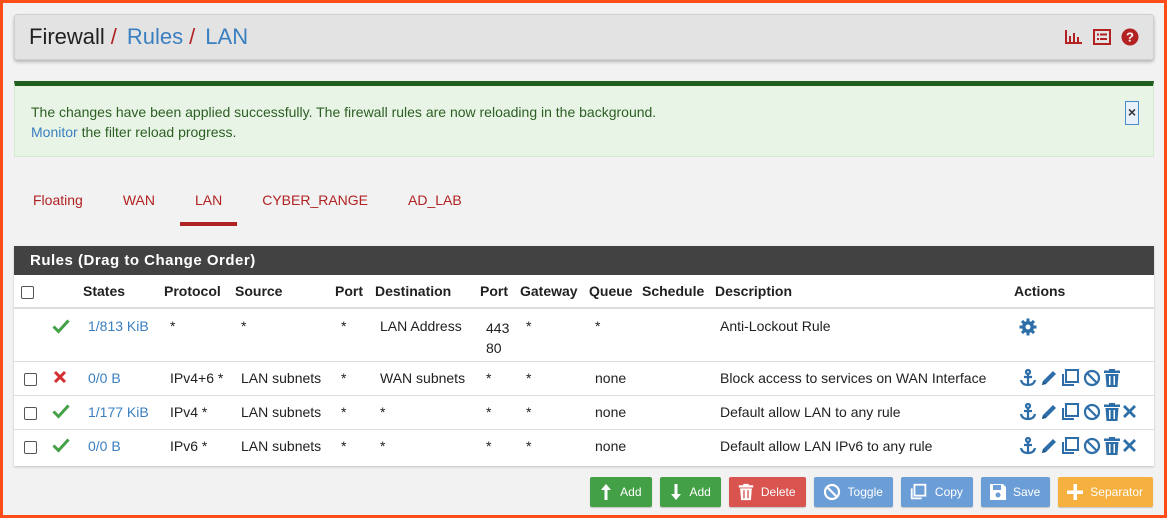  I want to click on toggle-button: Toggle, so click(853, 492).